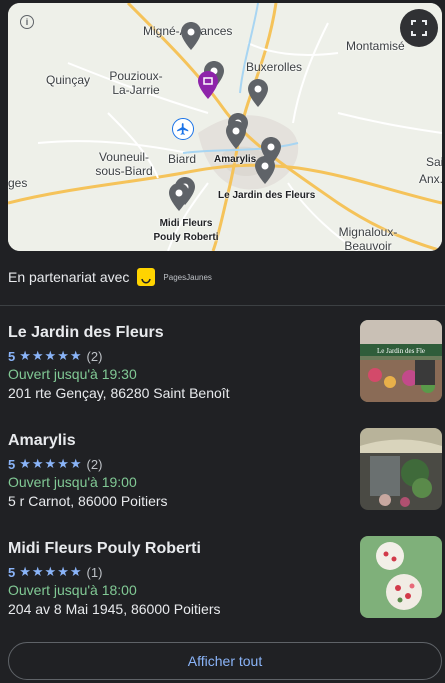  I want to click on divider, so click(222, 305).